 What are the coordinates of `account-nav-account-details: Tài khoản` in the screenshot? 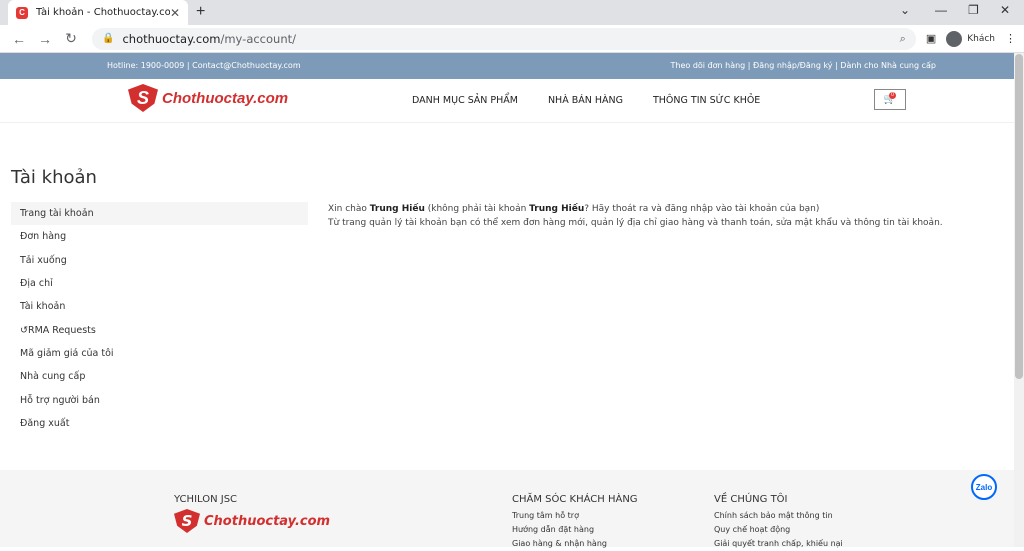 It's located at (159, 306).